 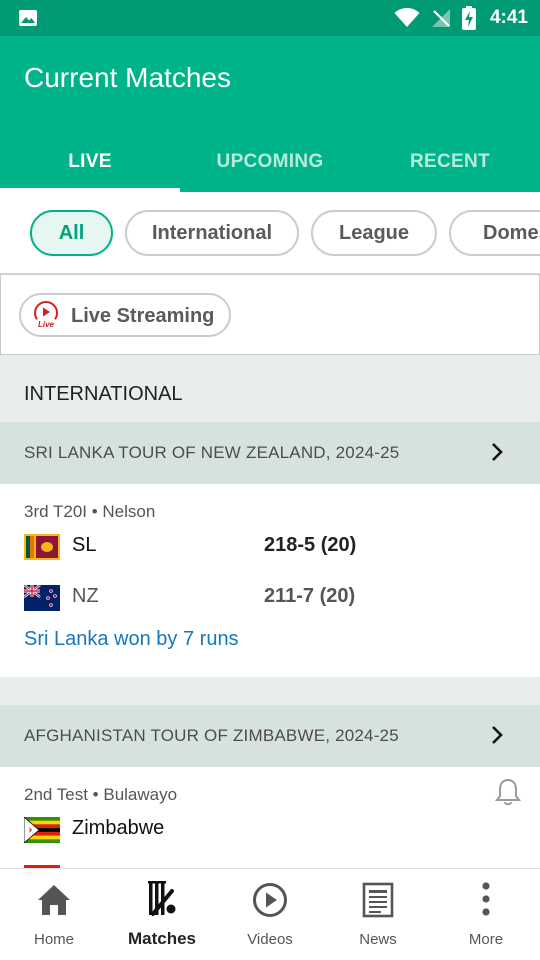 What do you see at coordinates (450, 162) in the screenshot?
I see `tab-recent: RECENT` at bounding box center [450, 162].